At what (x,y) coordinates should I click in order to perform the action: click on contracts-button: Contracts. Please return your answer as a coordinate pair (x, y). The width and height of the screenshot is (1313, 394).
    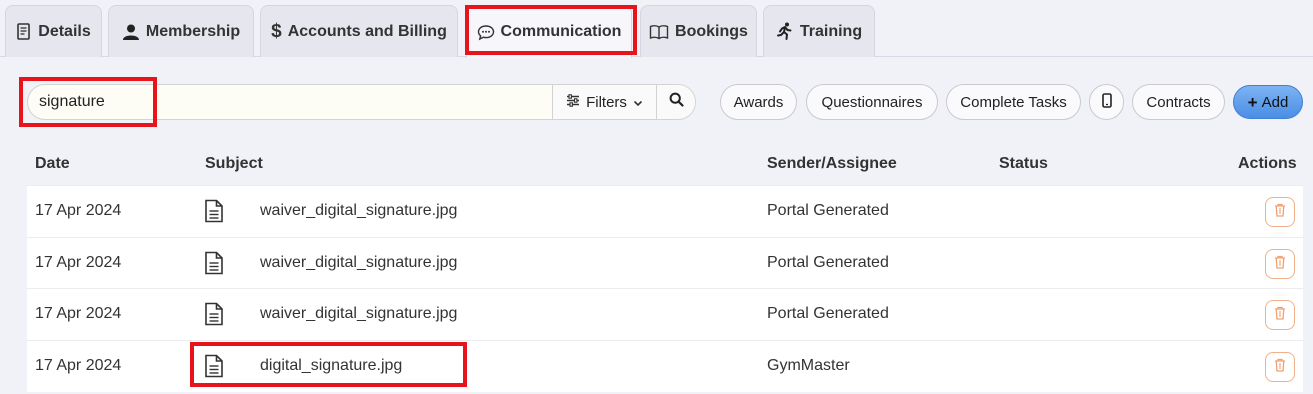
    Looking at the image, I should click on (1178, 102).